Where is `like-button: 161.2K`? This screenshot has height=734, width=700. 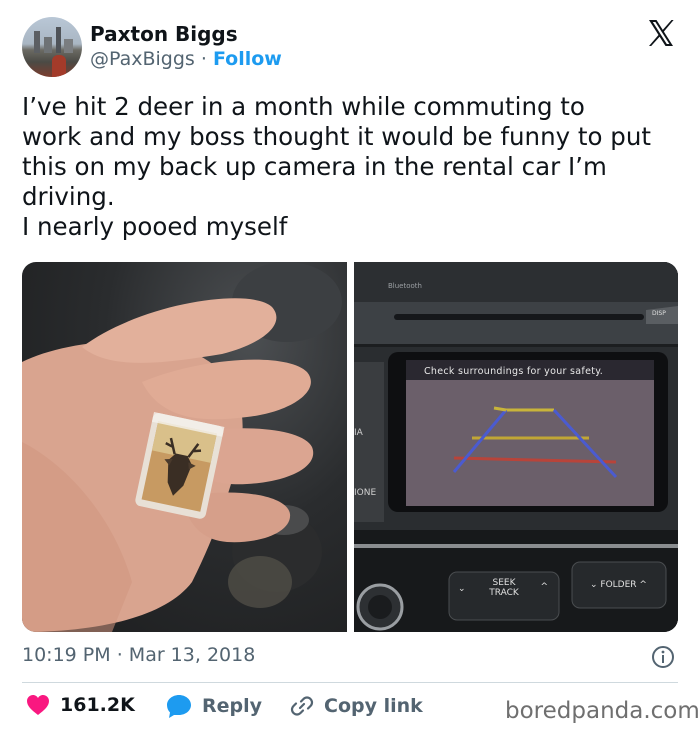
like-button: 161.2K is located at coordinates (80, 705).